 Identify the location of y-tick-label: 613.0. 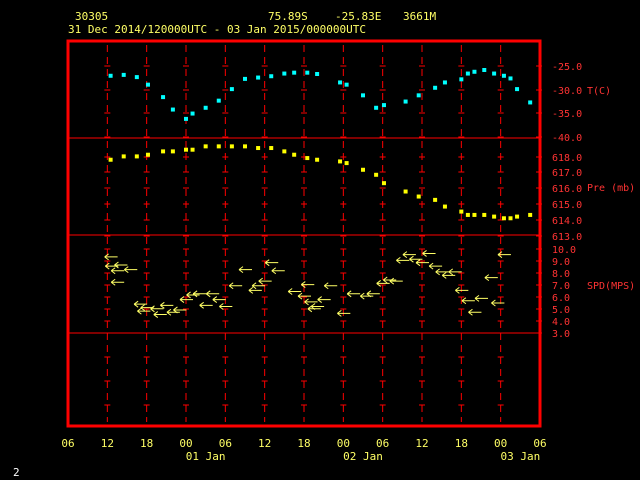
(567, 237).